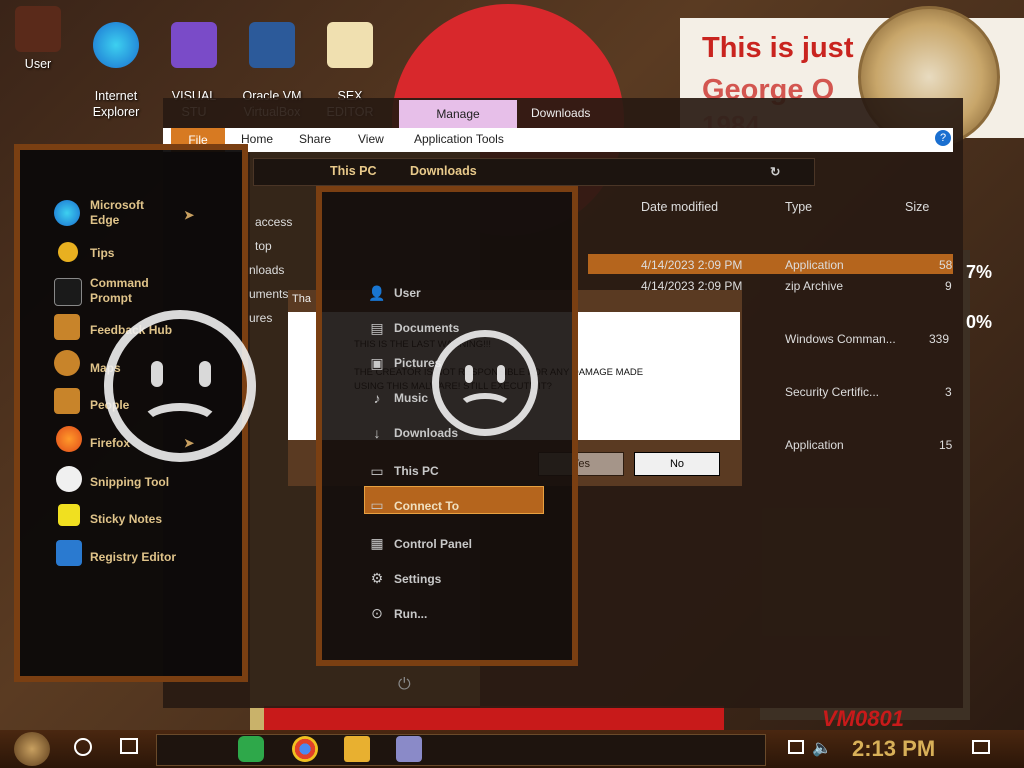  What do you see at coordinates (119, 291) in the screenshot?
I see `menu-item-command-prompt: Command Prompt` at bounding box center [119, 291].